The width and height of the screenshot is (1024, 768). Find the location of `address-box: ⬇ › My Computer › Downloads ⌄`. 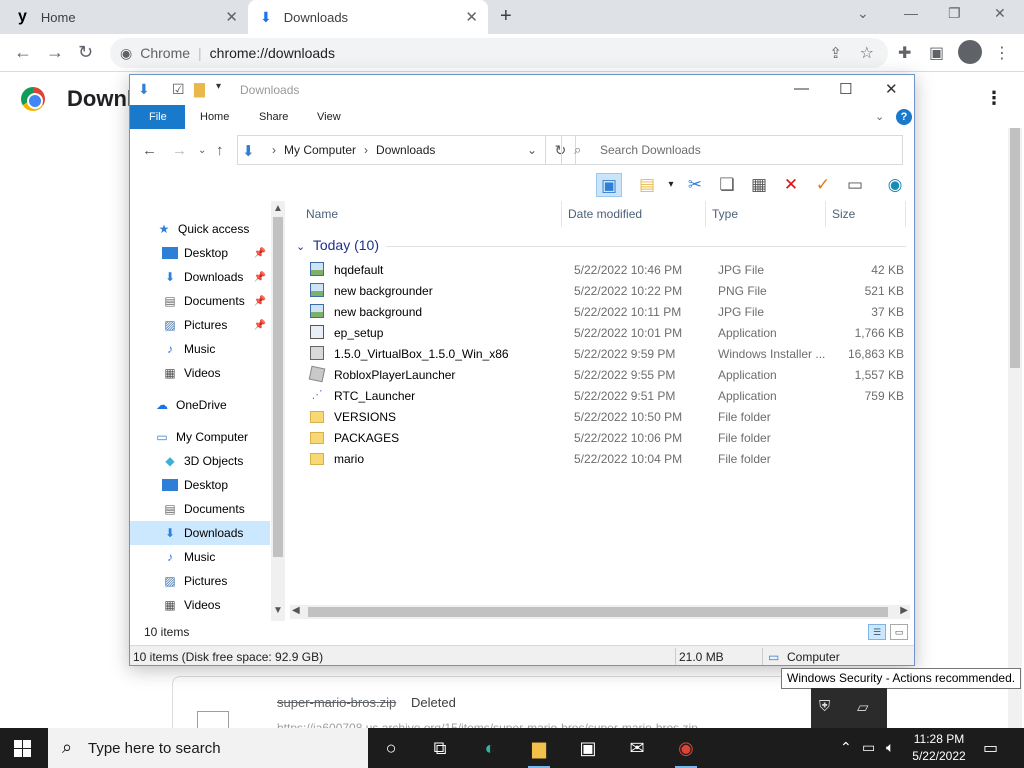

address-box: ⬇ › My Computer › Downloads ⌄ is located at coordinates (391, 150).